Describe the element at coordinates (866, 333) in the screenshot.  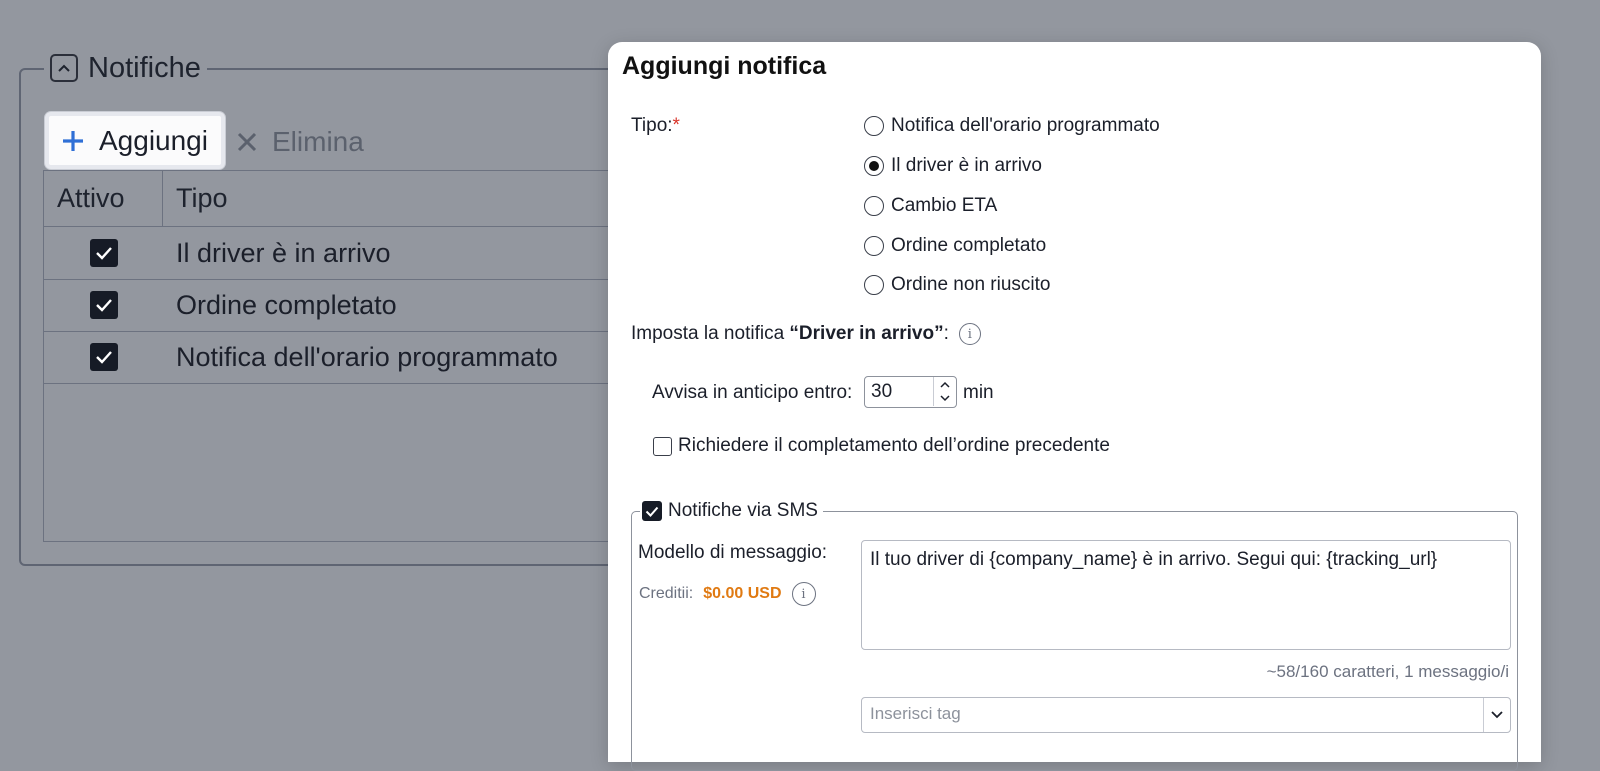
I see `setting-name: “Driver in arrivo”` at that location.